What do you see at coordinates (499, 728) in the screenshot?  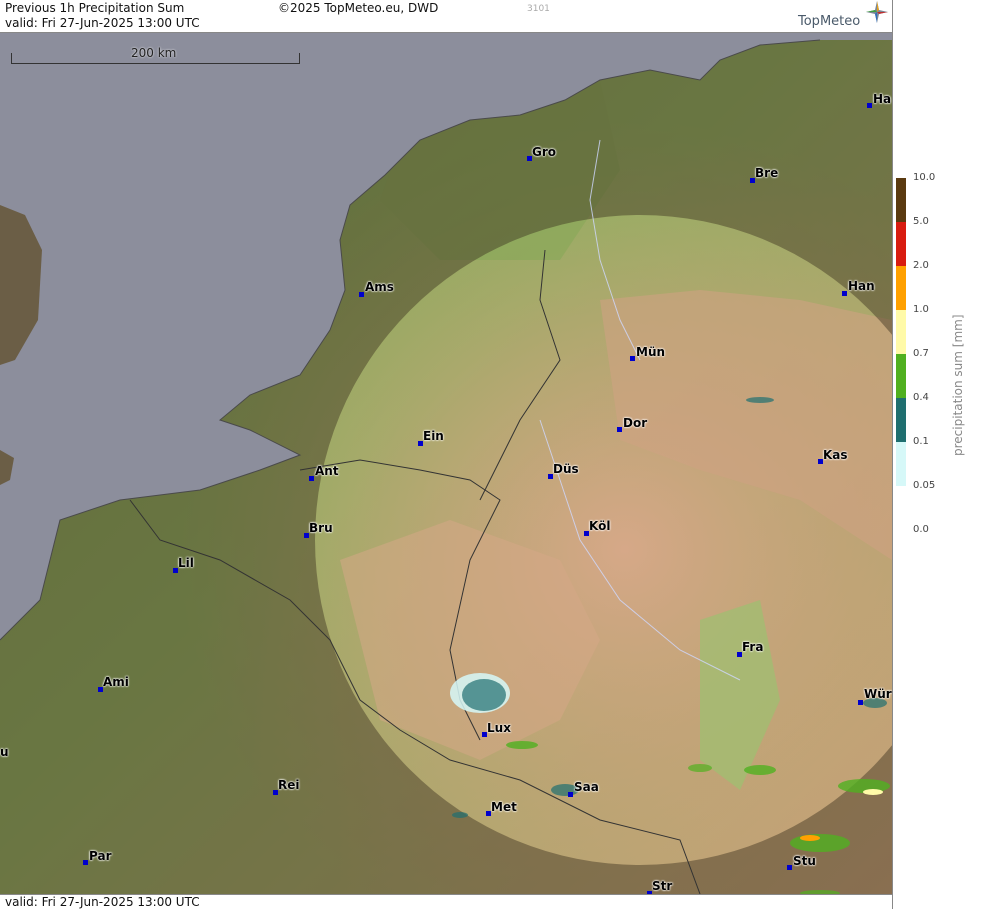 I see `city-label-lux: Lux` at bounding box center [499, 728].